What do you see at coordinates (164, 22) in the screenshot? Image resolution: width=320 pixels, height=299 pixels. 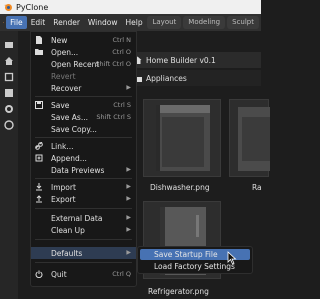 I see `tab-layout: Layout` at bounding box center [164, 22].